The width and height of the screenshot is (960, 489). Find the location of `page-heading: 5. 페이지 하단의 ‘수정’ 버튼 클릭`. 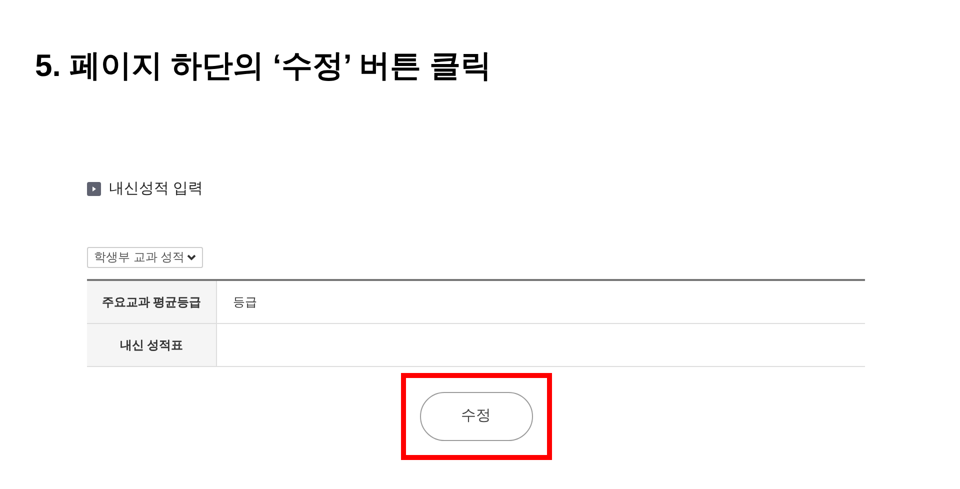

page-heading: 5. 페이지 하단의 ‘수정’ 버튼 클릭 is located at coordinates (263, 66).